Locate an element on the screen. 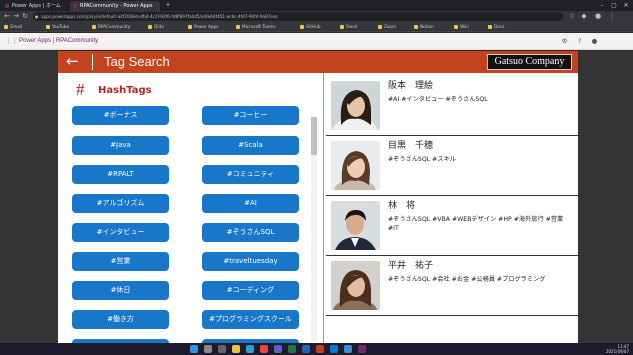 Image resolution: width=633 pixels, height=355 pixels. tag-button: #アルゴリズム is located at coordinates (120, 203).